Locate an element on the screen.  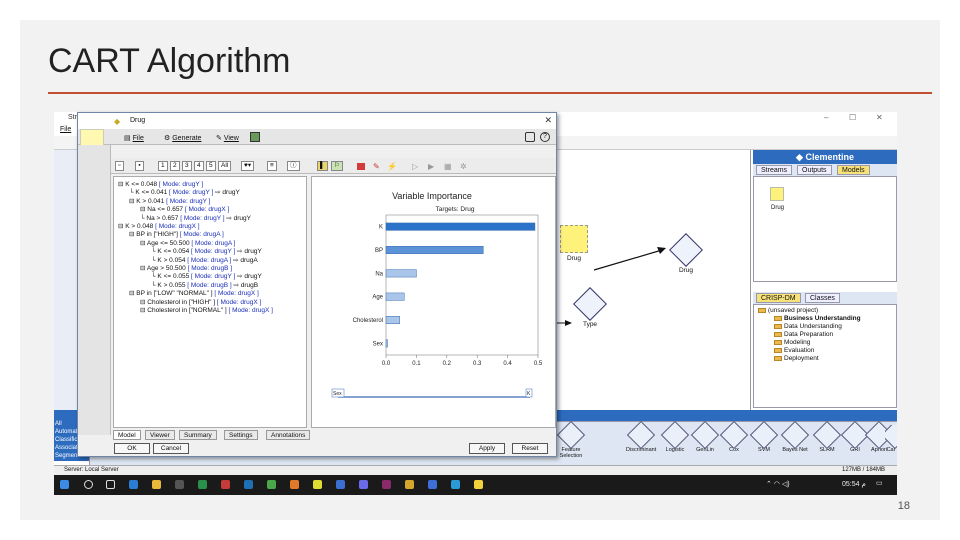
menu-file: File is located at coordinates (65, 129).